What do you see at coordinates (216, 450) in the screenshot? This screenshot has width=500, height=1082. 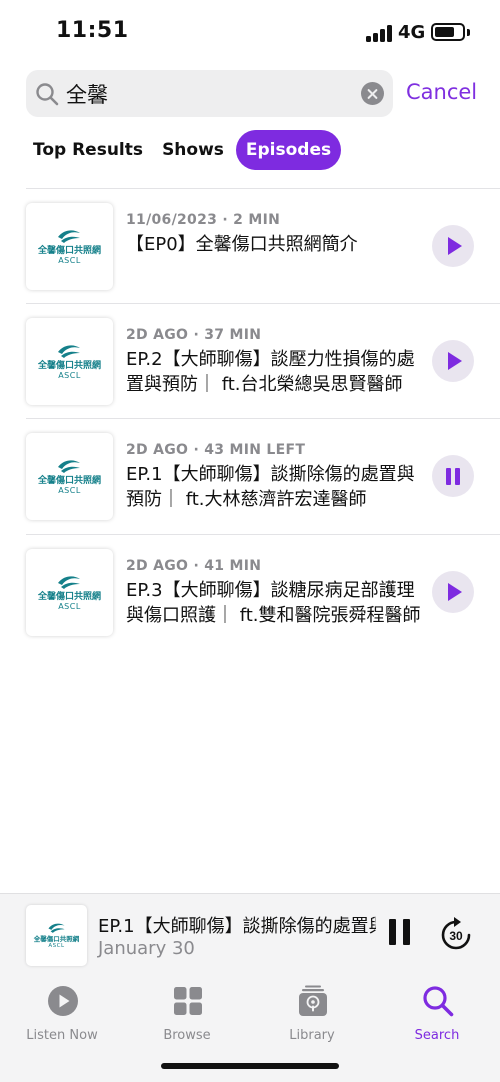 I see `episode-meta: 2D AGO · 43 MIN LEFT` at bounding box center [216, 450].